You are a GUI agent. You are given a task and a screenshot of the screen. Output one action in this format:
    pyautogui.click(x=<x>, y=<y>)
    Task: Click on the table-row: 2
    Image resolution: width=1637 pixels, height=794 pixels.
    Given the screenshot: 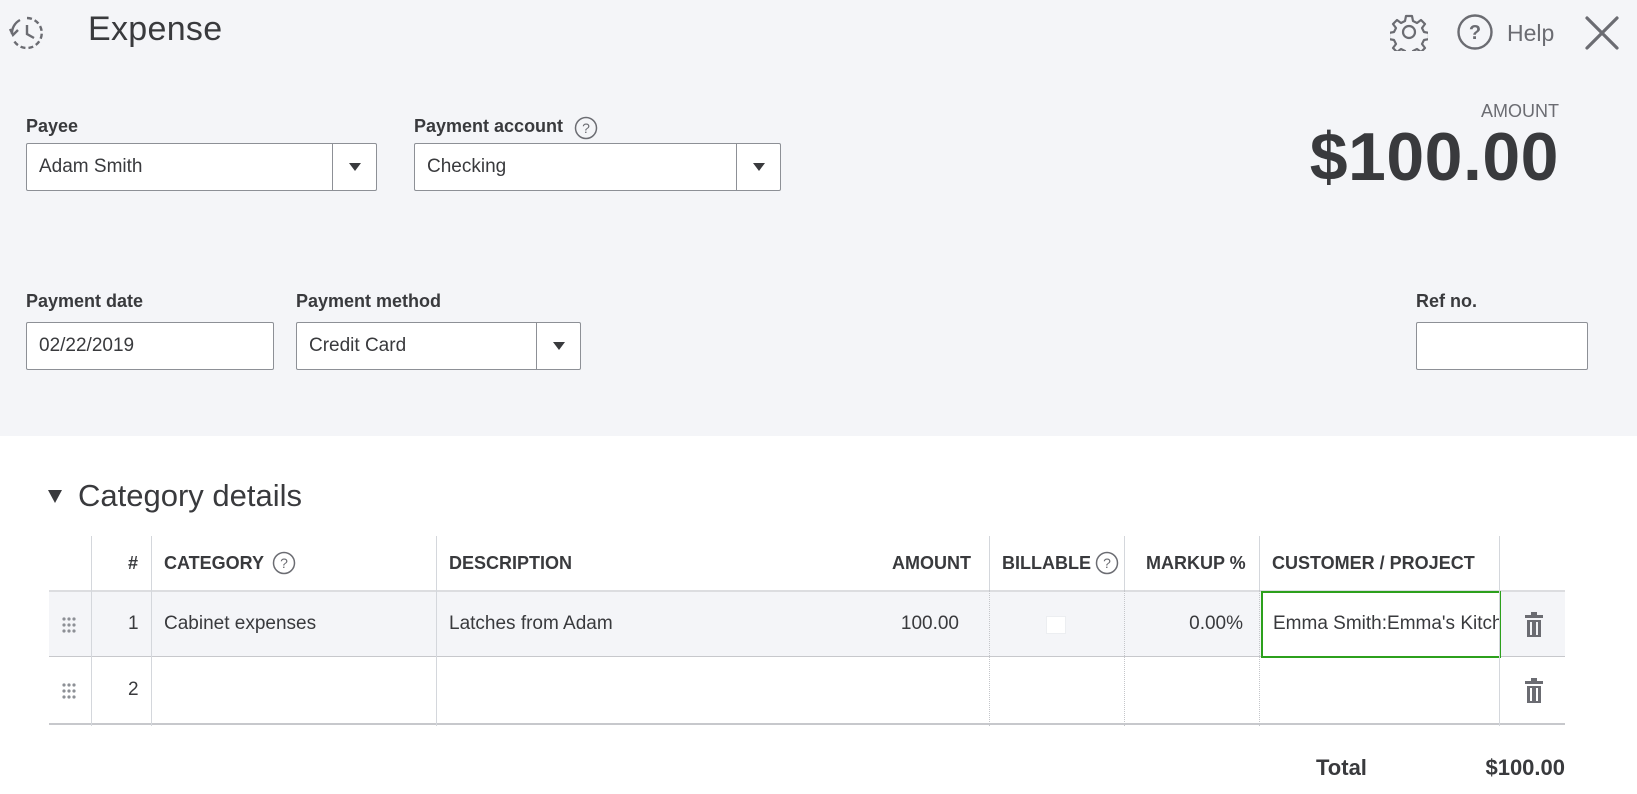 What is the action you would take?
    pyautogui.click(x=807, y=691)
    